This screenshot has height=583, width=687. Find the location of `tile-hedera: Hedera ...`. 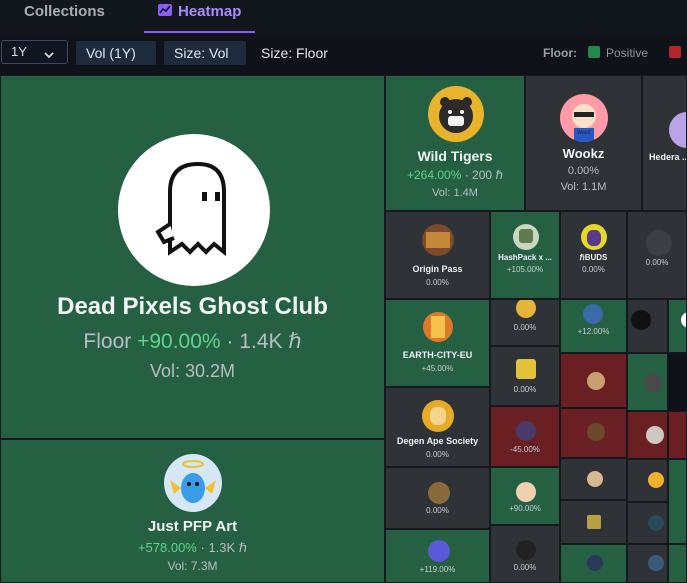

tile-hedera: Hedera ... is located at coordinates (664, 143).